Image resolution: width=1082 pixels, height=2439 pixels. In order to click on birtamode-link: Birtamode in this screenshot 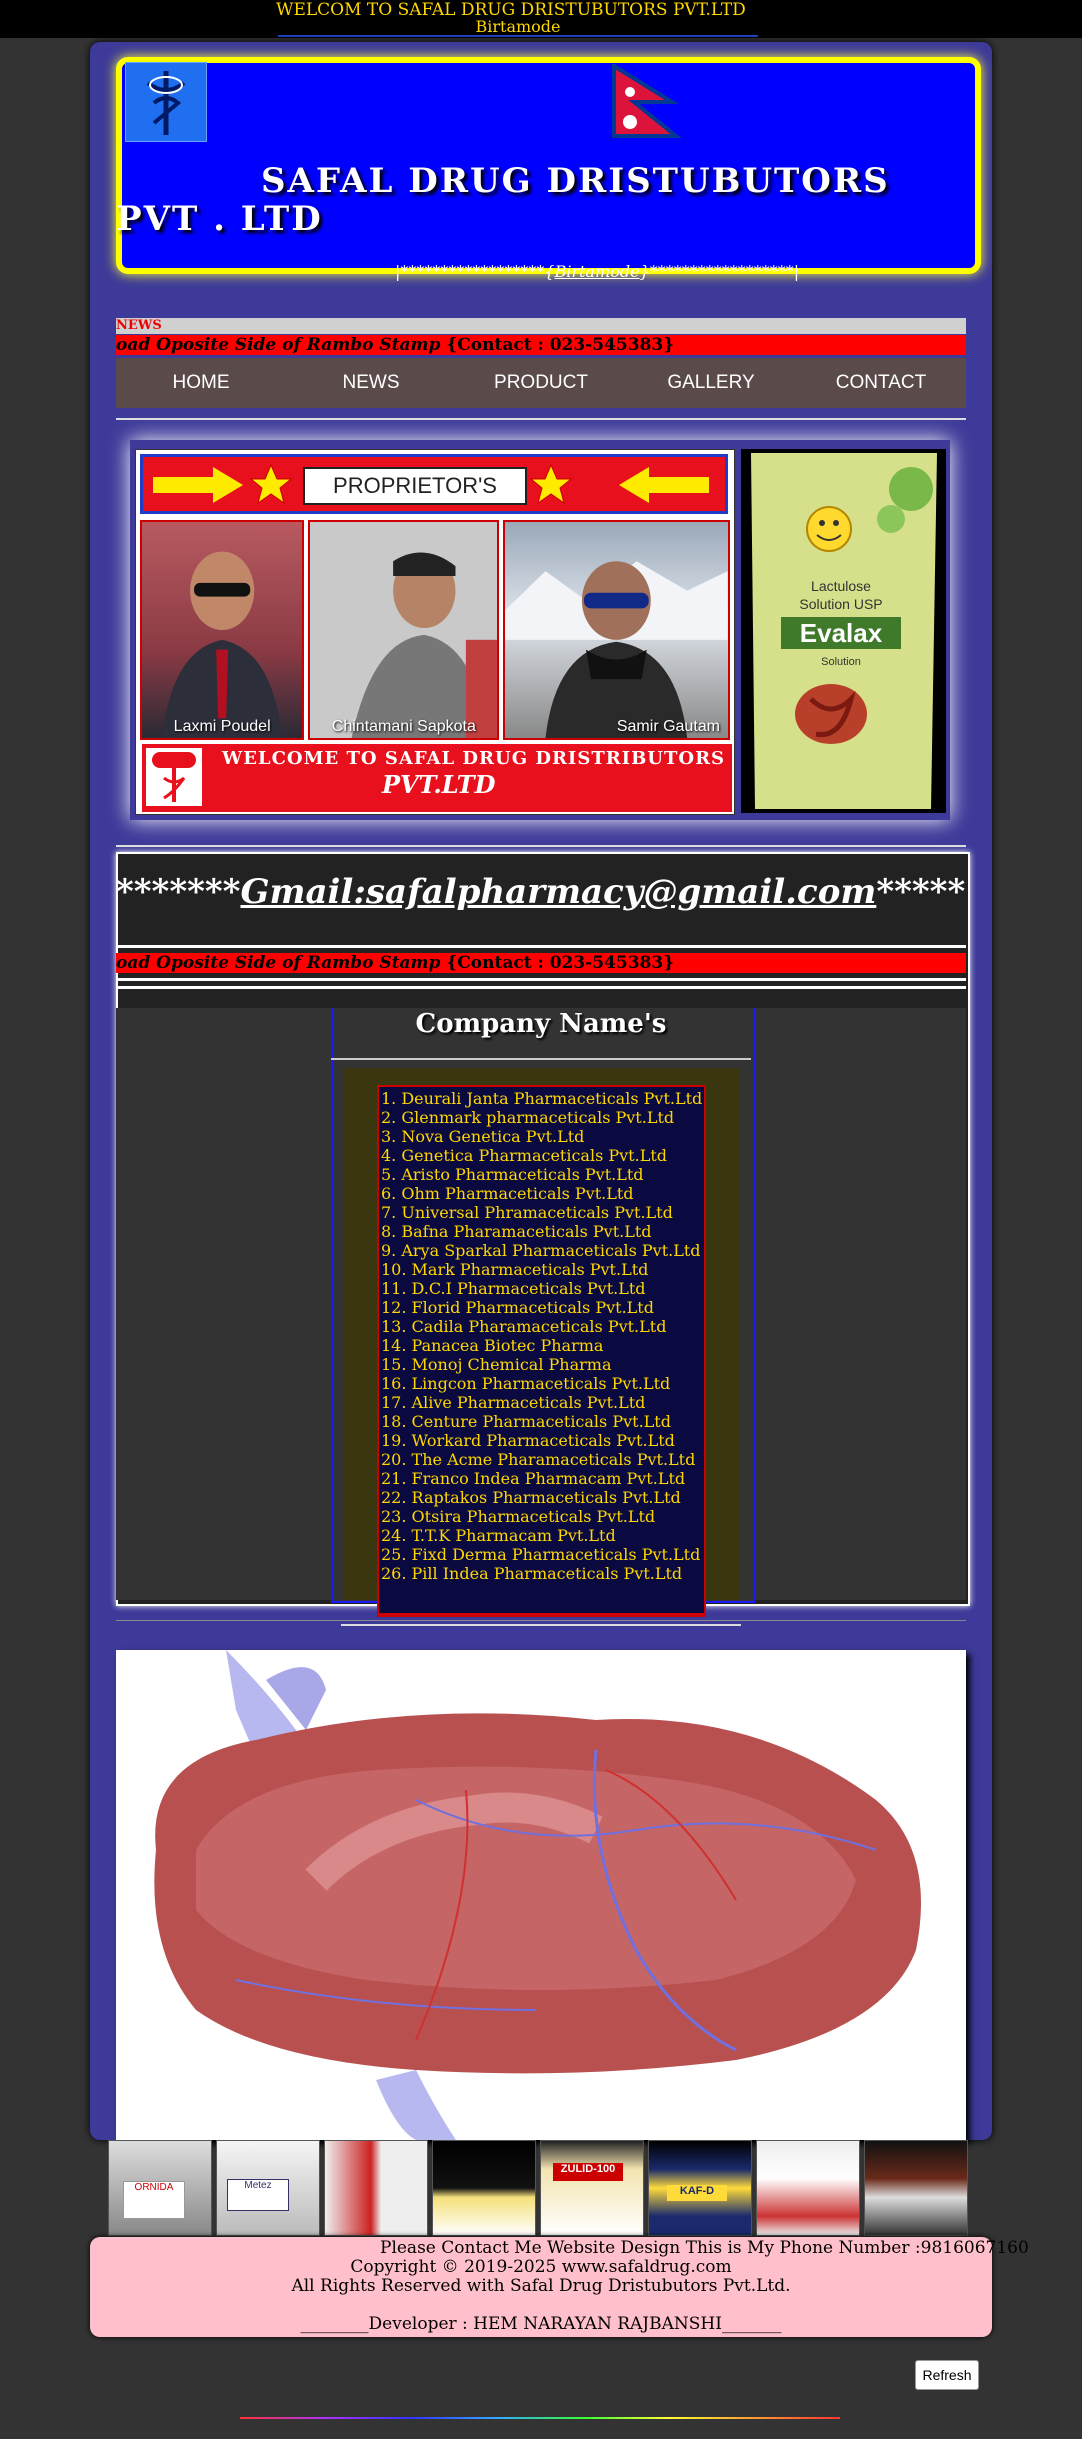, I will do `click(597, 271)`.